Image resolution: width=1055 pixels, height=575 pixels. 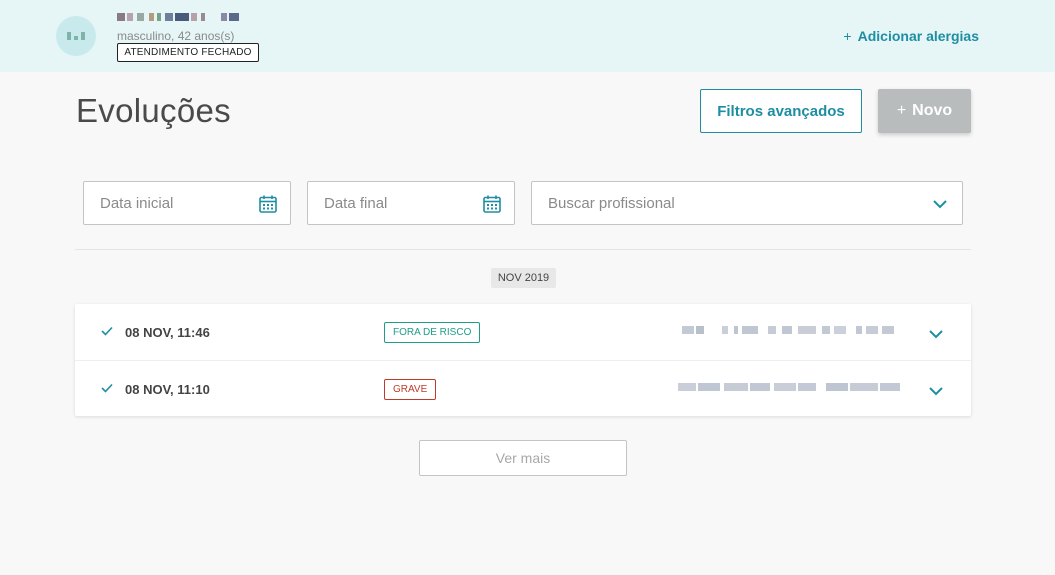 What do you see at coordinates (187, 203) in the screenshot?
I see `start-date-field: Data inicial` at bounding box center [187, 203].